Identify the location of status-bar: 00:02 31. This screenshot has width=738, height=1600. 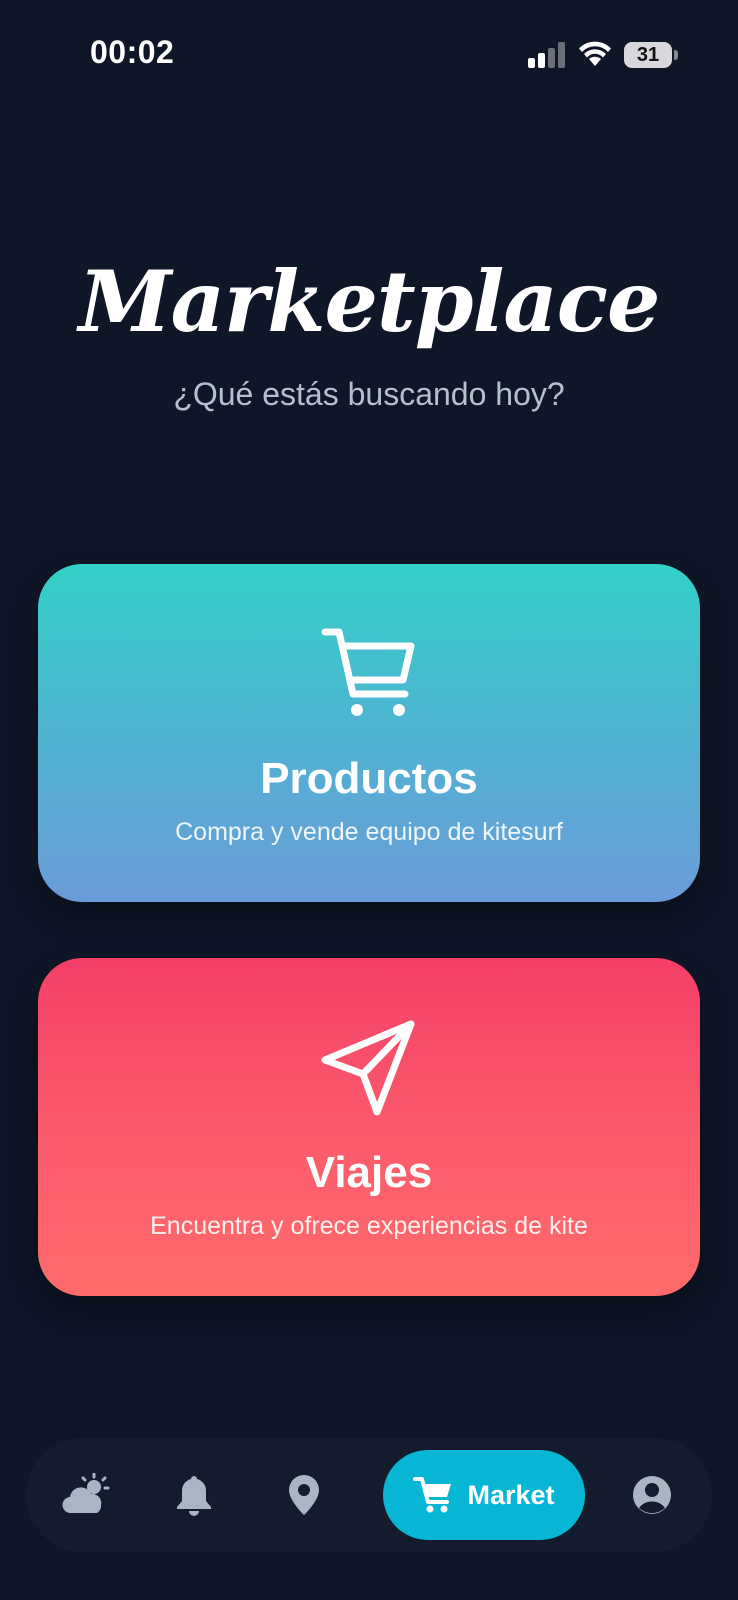
(369, 55).